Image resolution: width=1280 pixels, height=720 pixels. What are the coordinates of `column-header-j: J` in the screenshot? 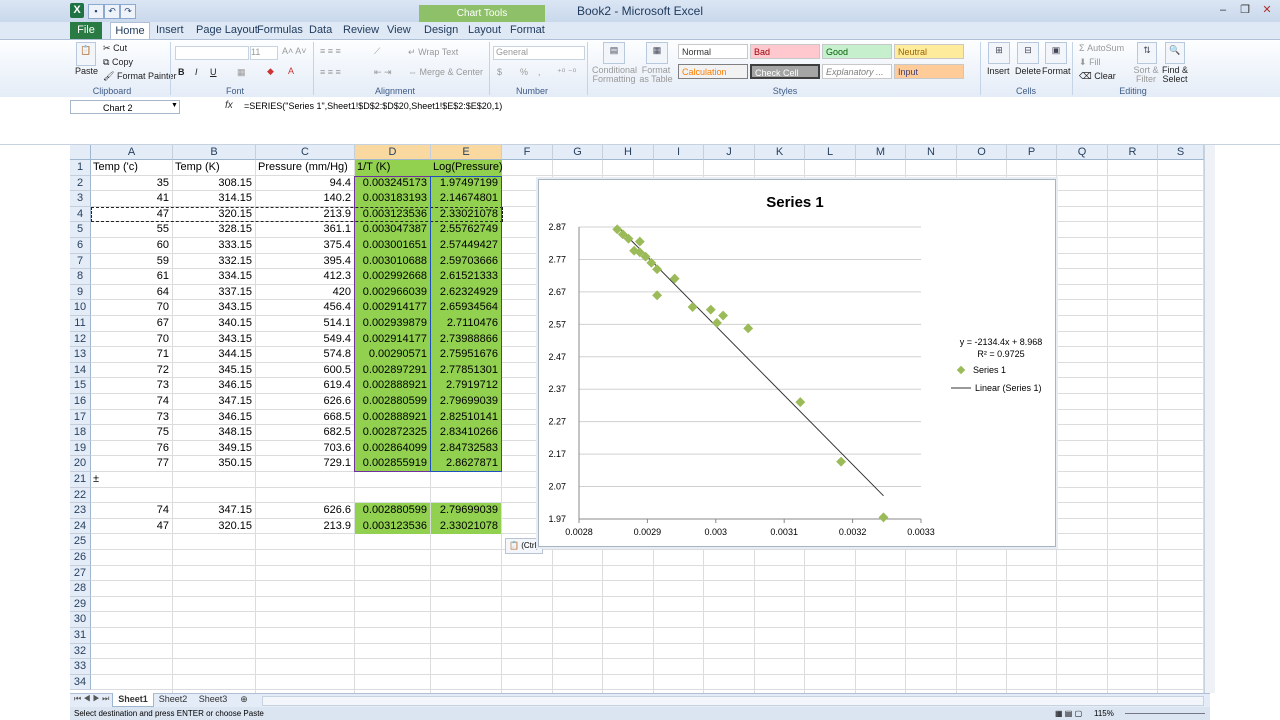 It's located at (729, 152).